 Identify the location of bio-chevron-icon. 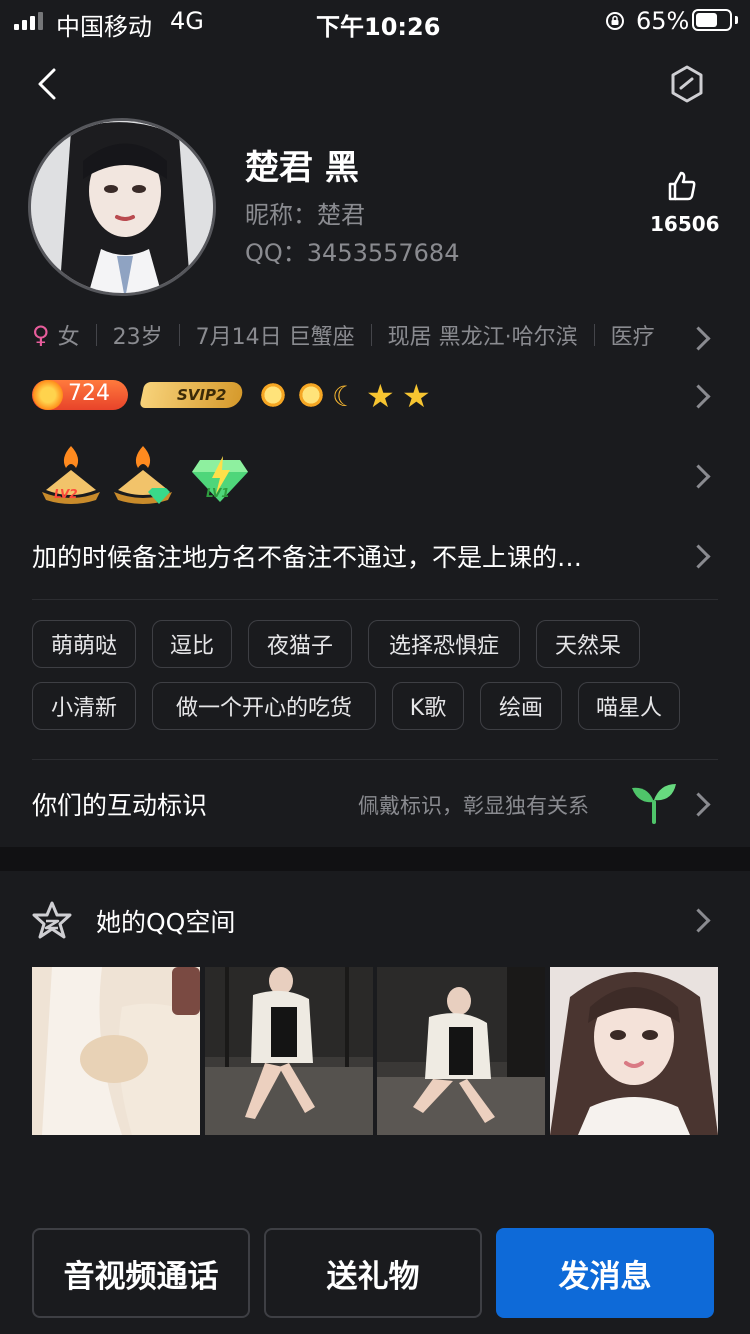
(698, 556).